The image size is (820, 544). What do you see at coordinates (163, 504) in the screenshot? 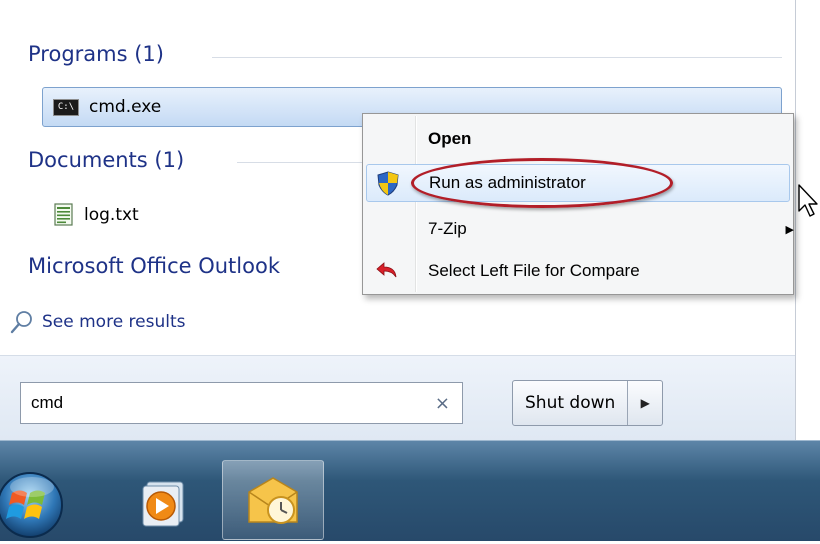
I see `media-player-icon` at bounding box center [163, 504].